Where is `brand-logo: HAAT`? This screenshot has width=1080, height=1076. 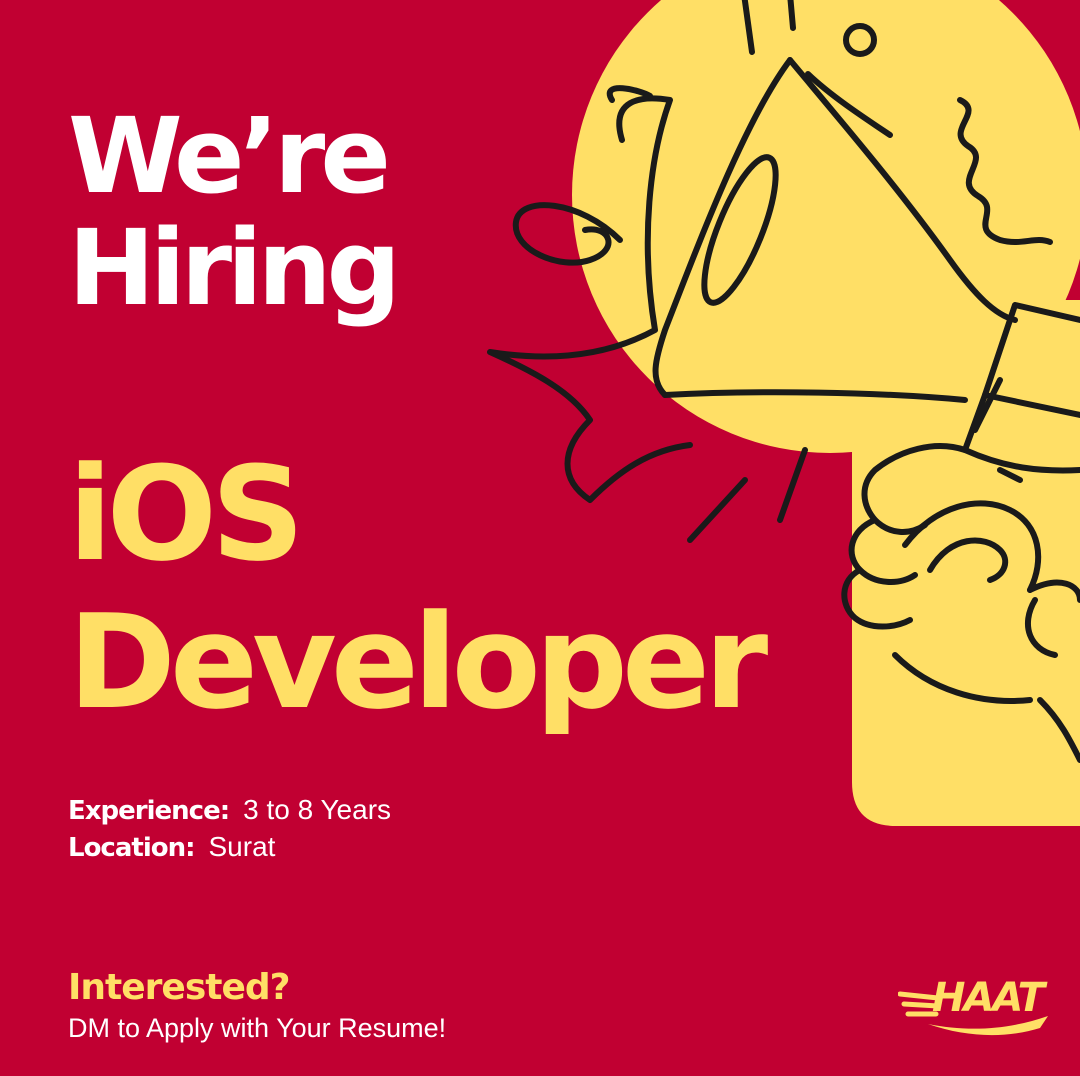 brand-logo: HAAT is located at coordinates (978, 1007).